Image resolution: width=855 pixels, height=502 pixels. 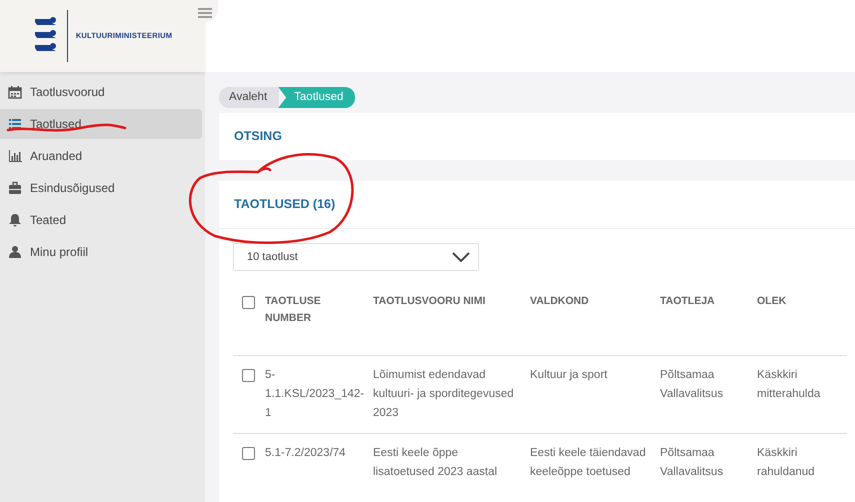 What do you see at coordinates (101, 220) in the screenshot?
I see `sidebar-item: Teated` at bounding box center [101, 220].